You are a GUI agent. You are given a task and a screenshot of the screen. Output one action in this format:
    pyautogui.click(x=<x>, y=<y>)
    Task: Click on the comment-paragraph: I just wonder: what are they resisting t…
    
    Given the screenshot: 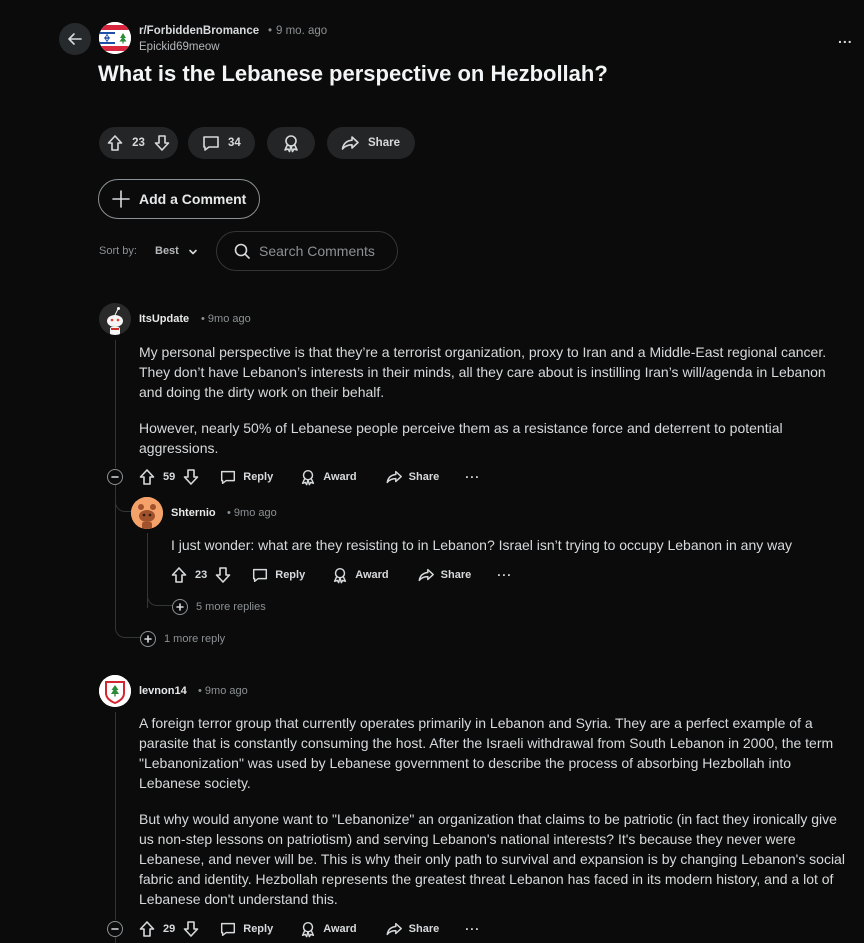 What is the action you would take?
    pyautogui.click(x=482, y=545)
    